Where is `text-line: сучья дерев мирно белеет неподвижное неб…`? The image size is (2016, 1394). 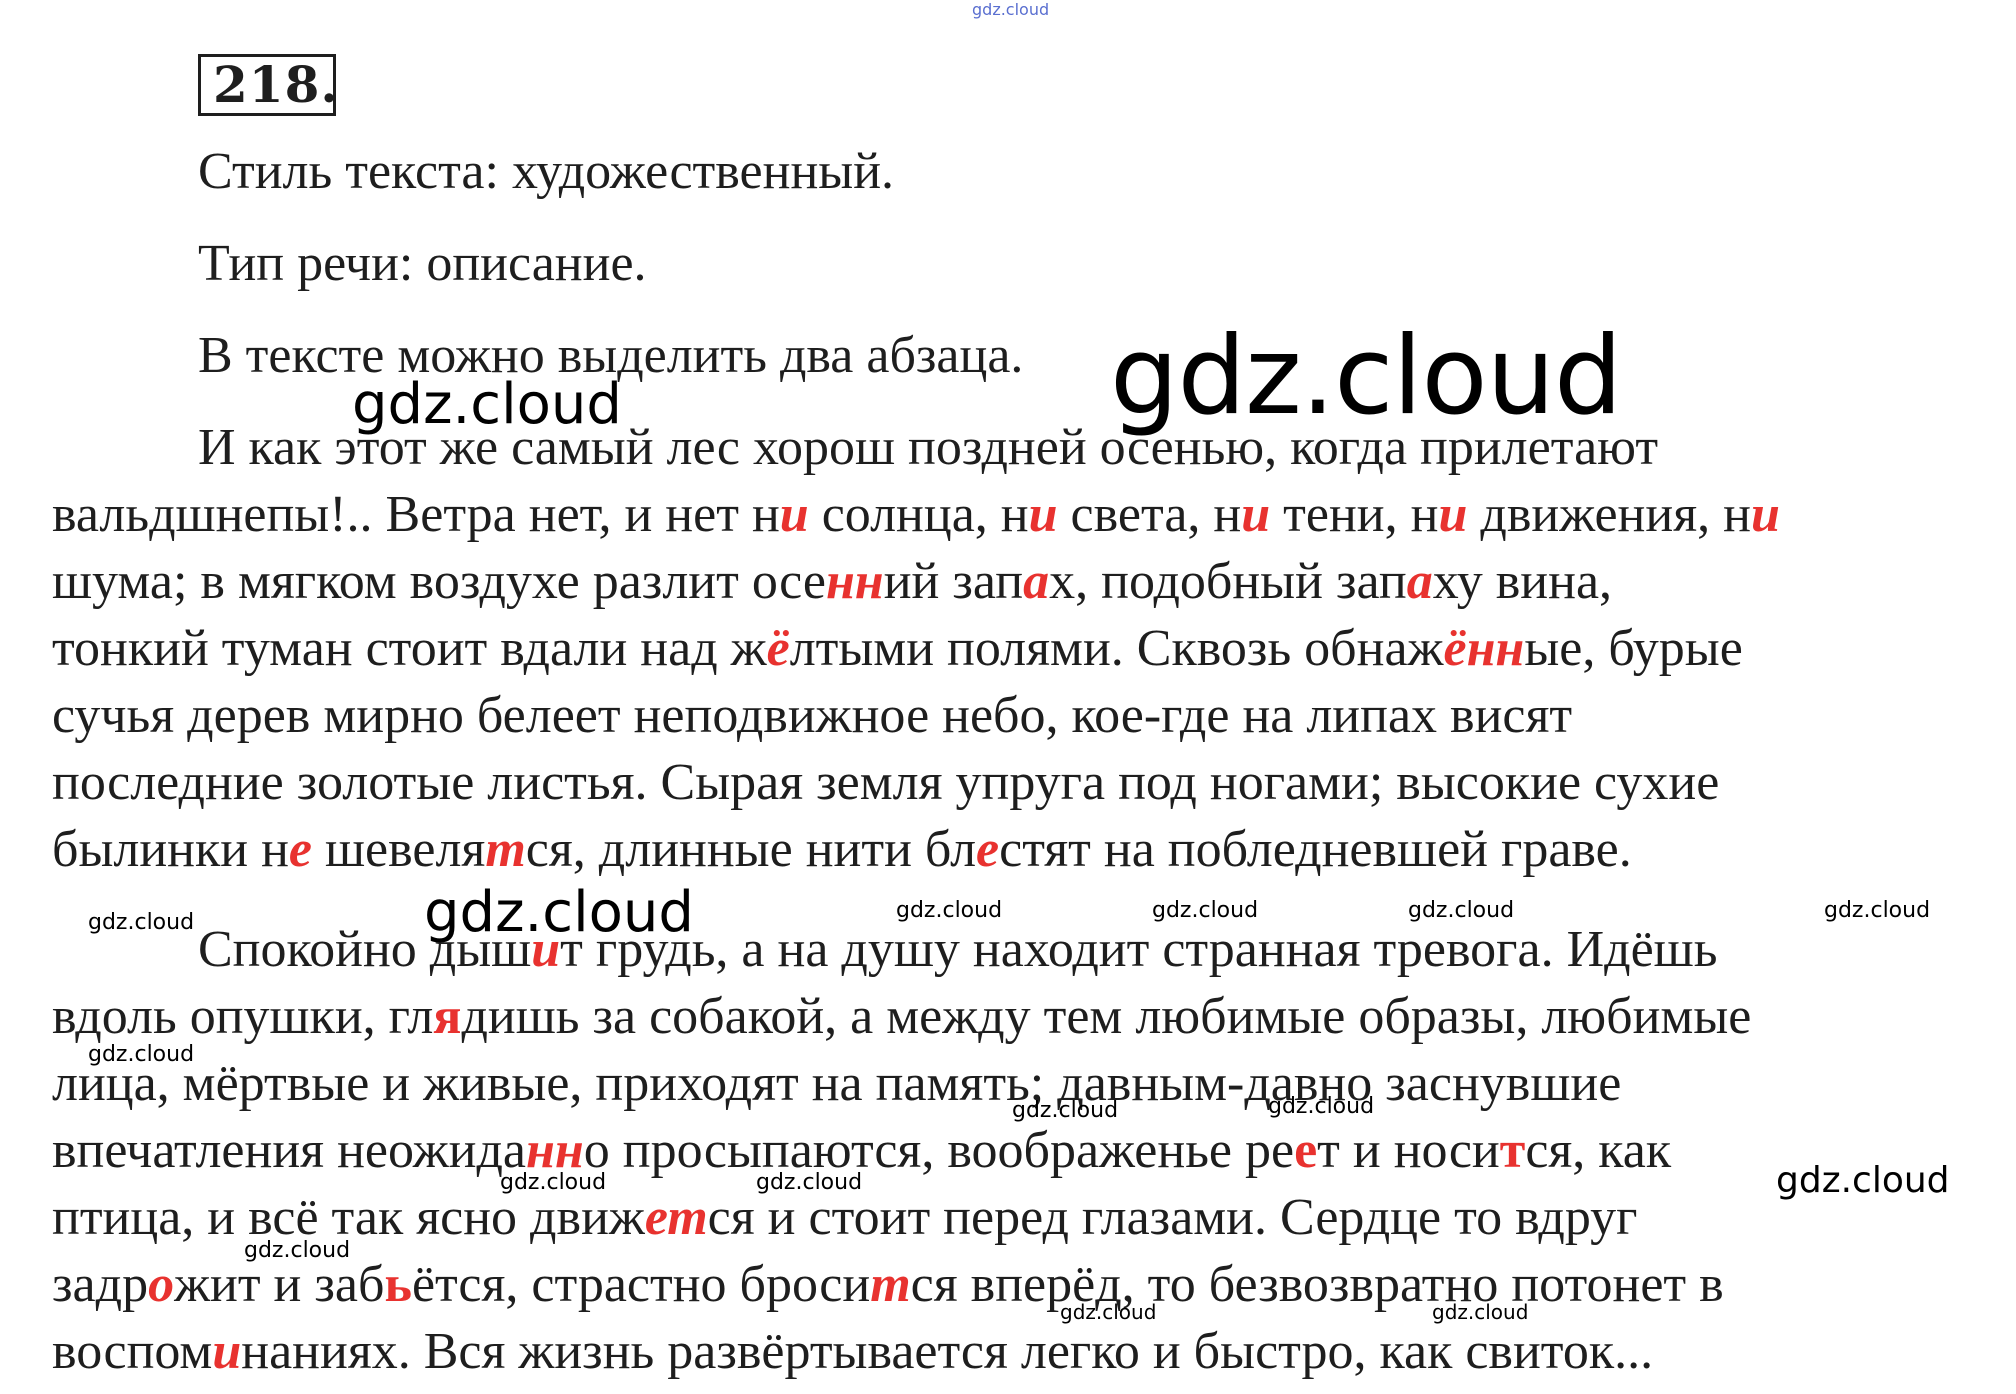
text-line: сучья дерев мирно белеет неподвижное неб… is located at coordinates (1017, 716).